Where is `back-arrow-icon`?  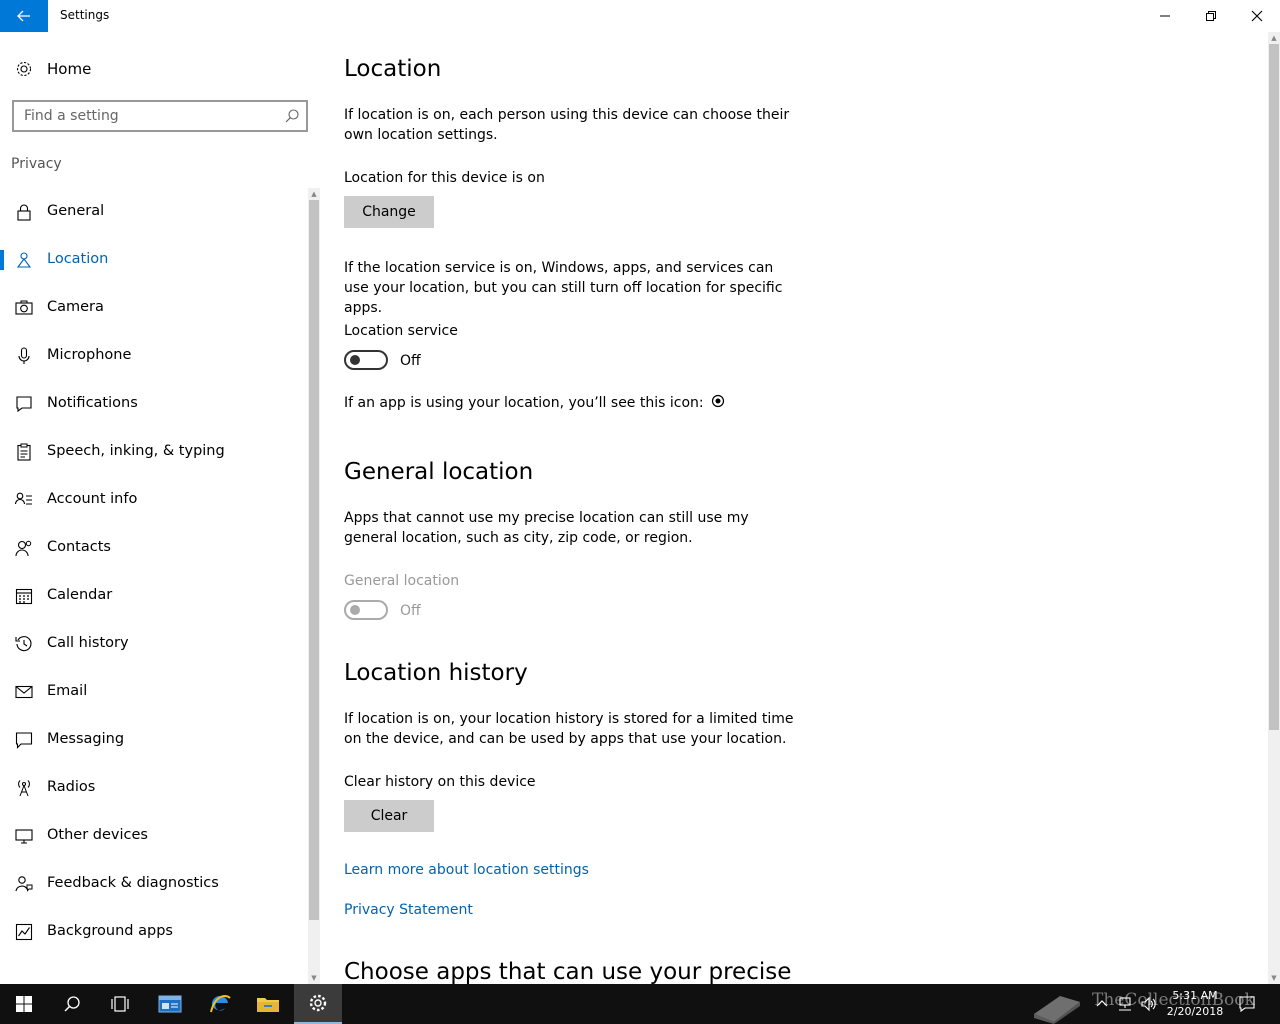 back-arrow-icon is located at coordinates (23, 16).